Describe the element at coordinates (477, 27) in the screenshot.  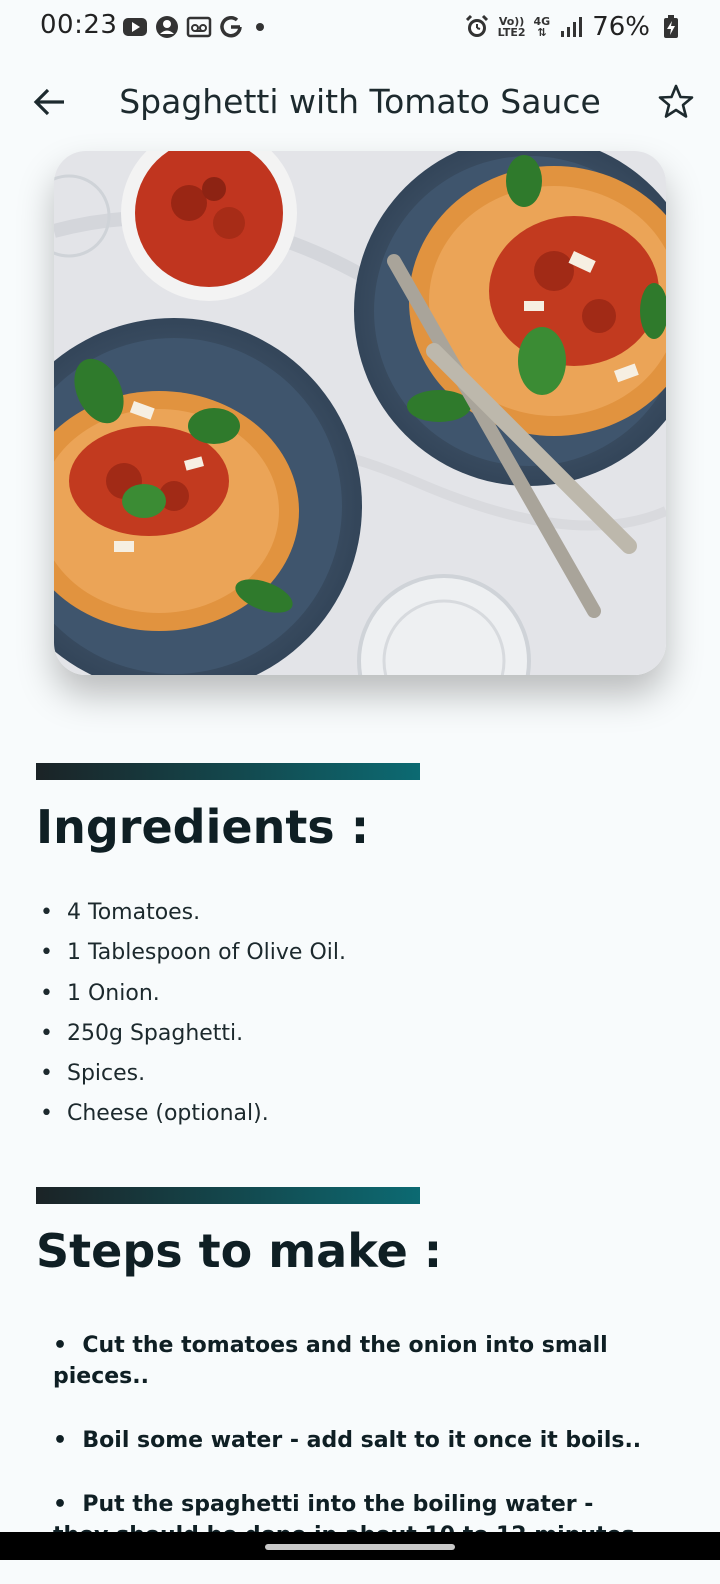
I see `alarm-icon` at that location.